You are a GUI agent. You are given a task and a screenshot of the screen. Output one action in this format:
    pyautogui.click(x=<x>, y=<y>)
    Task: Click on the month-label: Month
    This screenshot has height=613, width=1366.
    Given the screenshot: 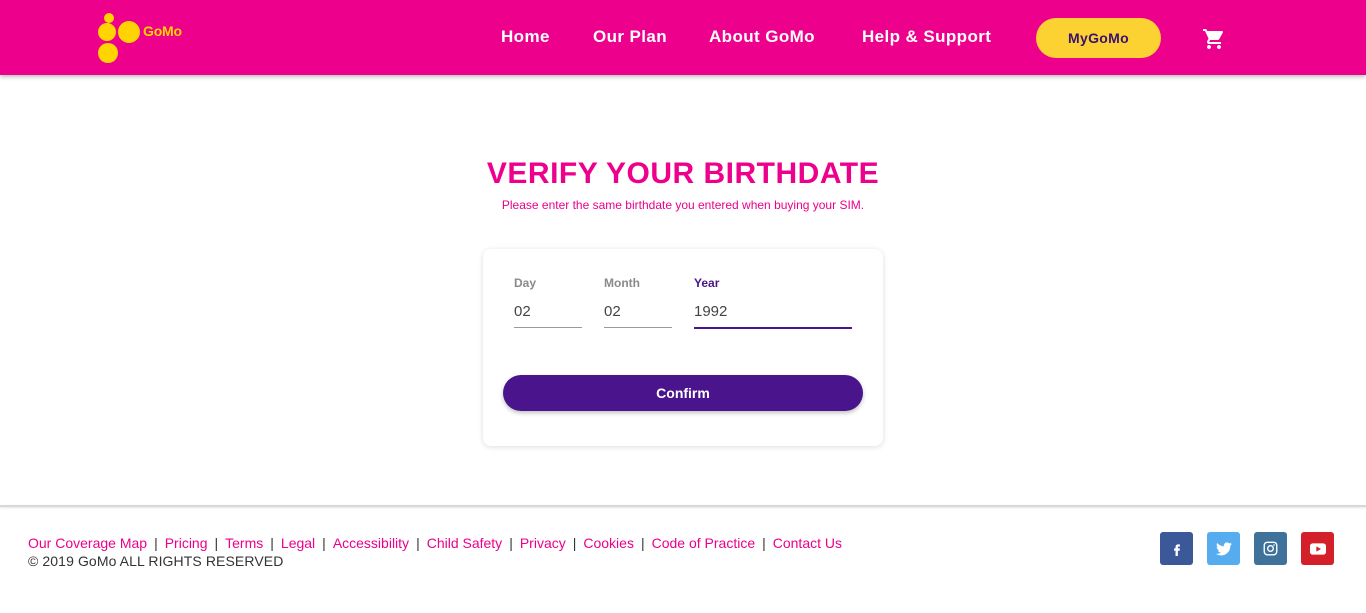 What is the action you would take?
    pyautogui.click(x=622, y=283)
    